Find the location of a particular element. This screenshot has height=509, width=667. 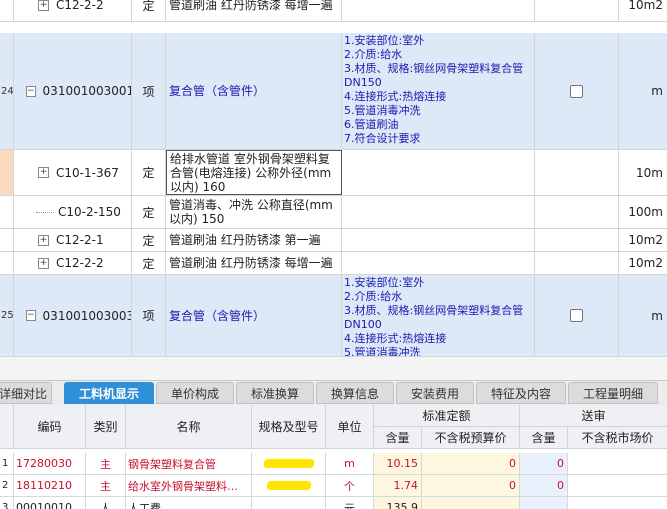

header-unit: 单位 is located at coordinates (350, 427).